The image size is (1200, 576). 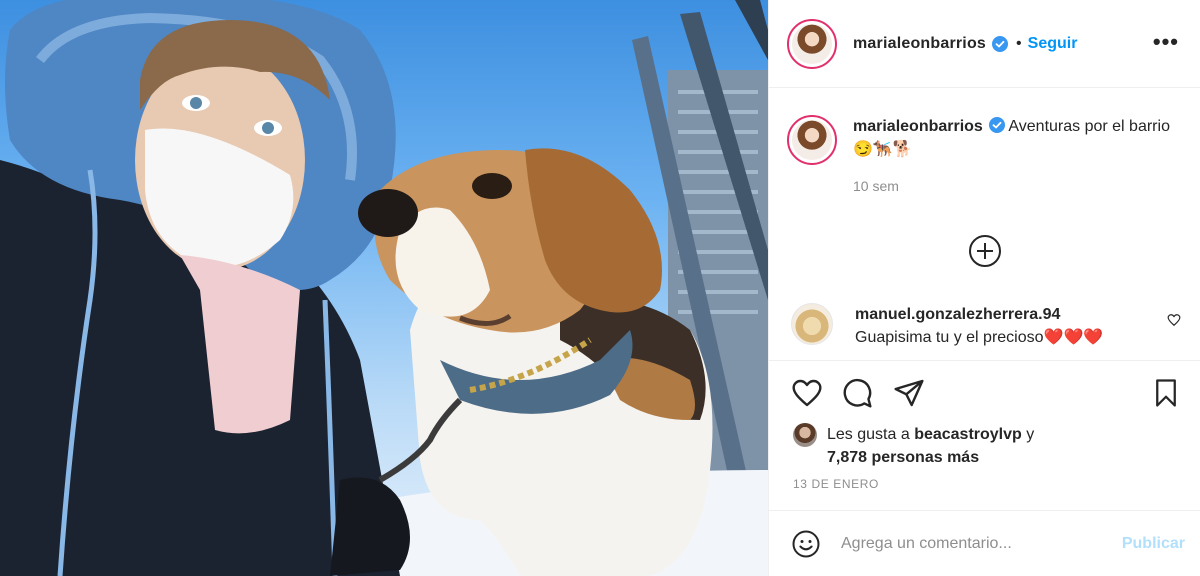 What do you see at coordinates (806, 544) in the screenshot?
I see `emoji-icon` at bounding box center [806, 544].